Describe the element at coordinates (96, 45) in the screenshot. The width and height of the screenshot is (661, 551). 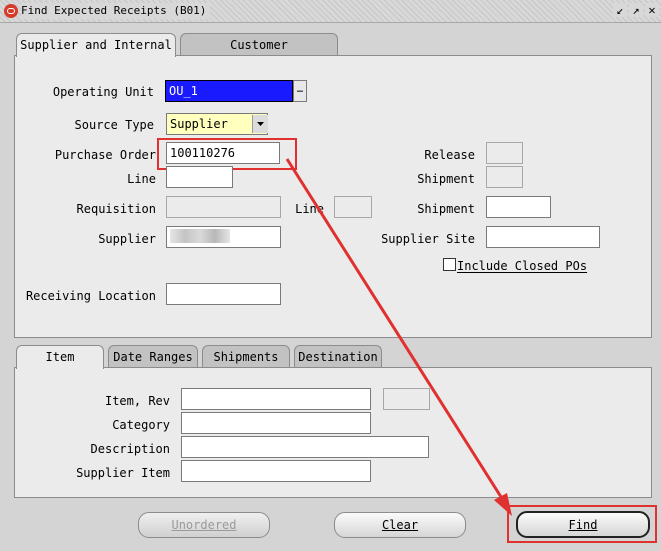
I see `tab-supplier-internal: Supplier and Internal` at that location.